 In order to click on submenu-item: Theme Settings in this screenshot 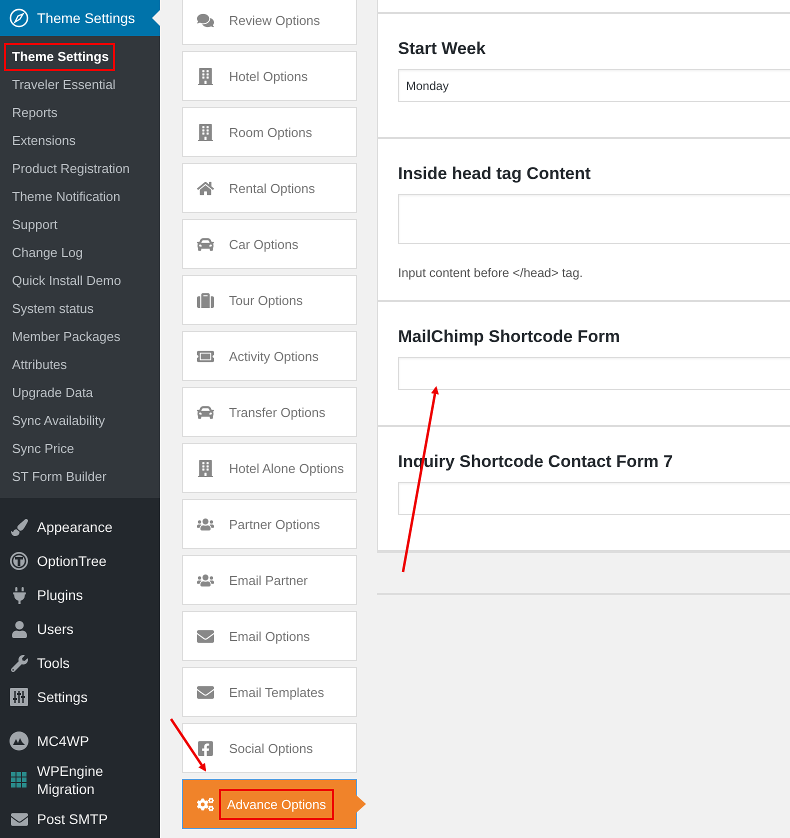, I will do `click(59, 57)`.